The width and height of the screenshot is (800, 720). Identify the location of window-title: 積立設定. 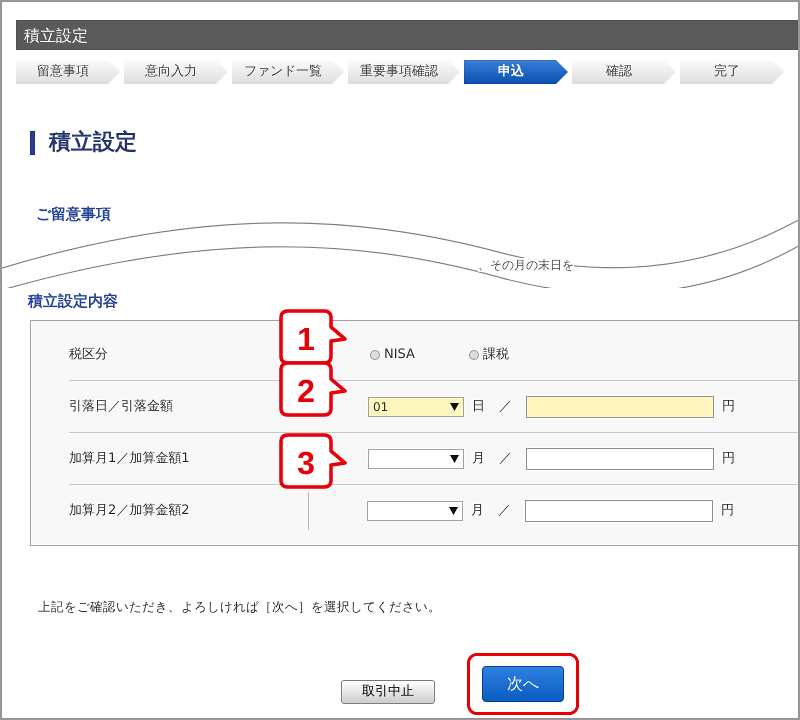
(407, 35).